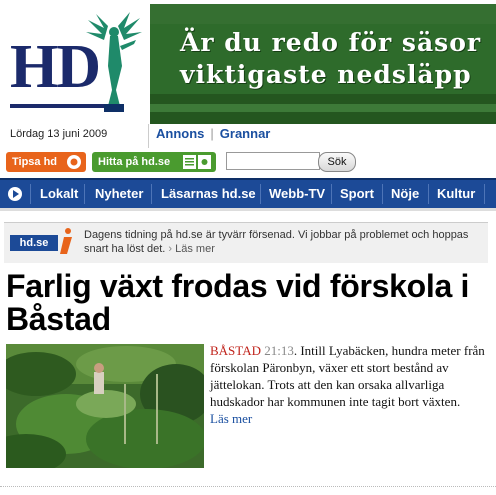  What do you see at coordinates (170, 249) in the screenshot?
I see `arrow-right-icon: ›` at bounding box center [170, 249].